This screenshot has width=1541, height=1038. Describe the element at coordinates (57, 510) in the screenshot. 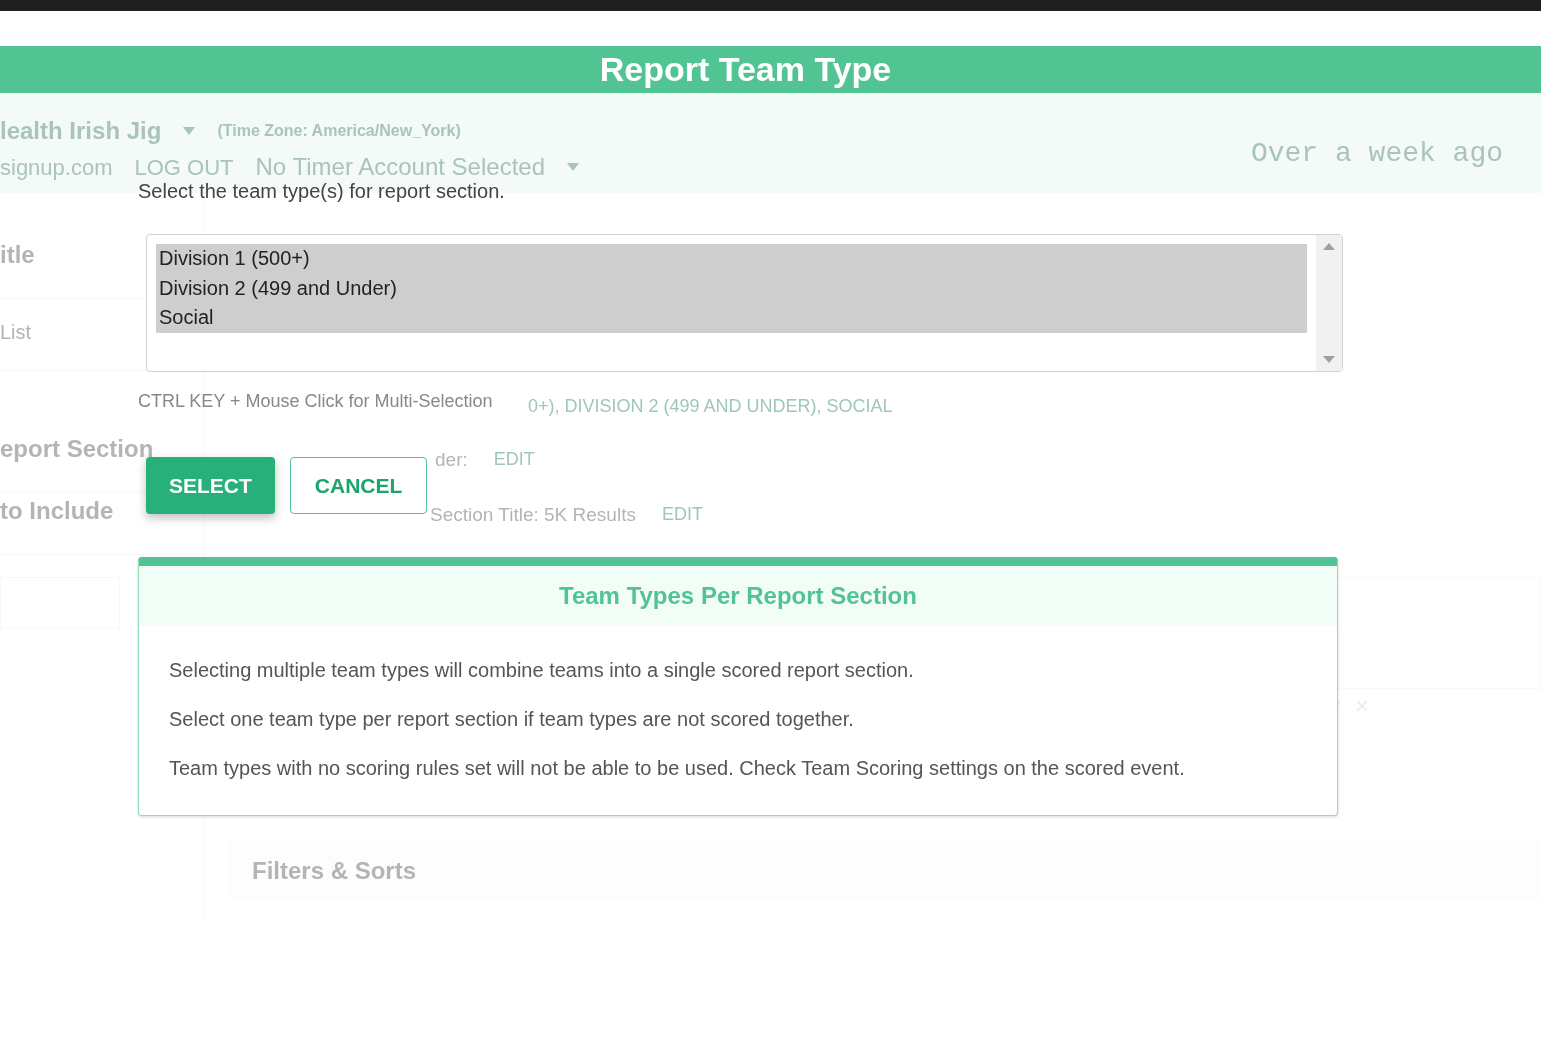

I see `sidebar-heading: to Include` at that location.